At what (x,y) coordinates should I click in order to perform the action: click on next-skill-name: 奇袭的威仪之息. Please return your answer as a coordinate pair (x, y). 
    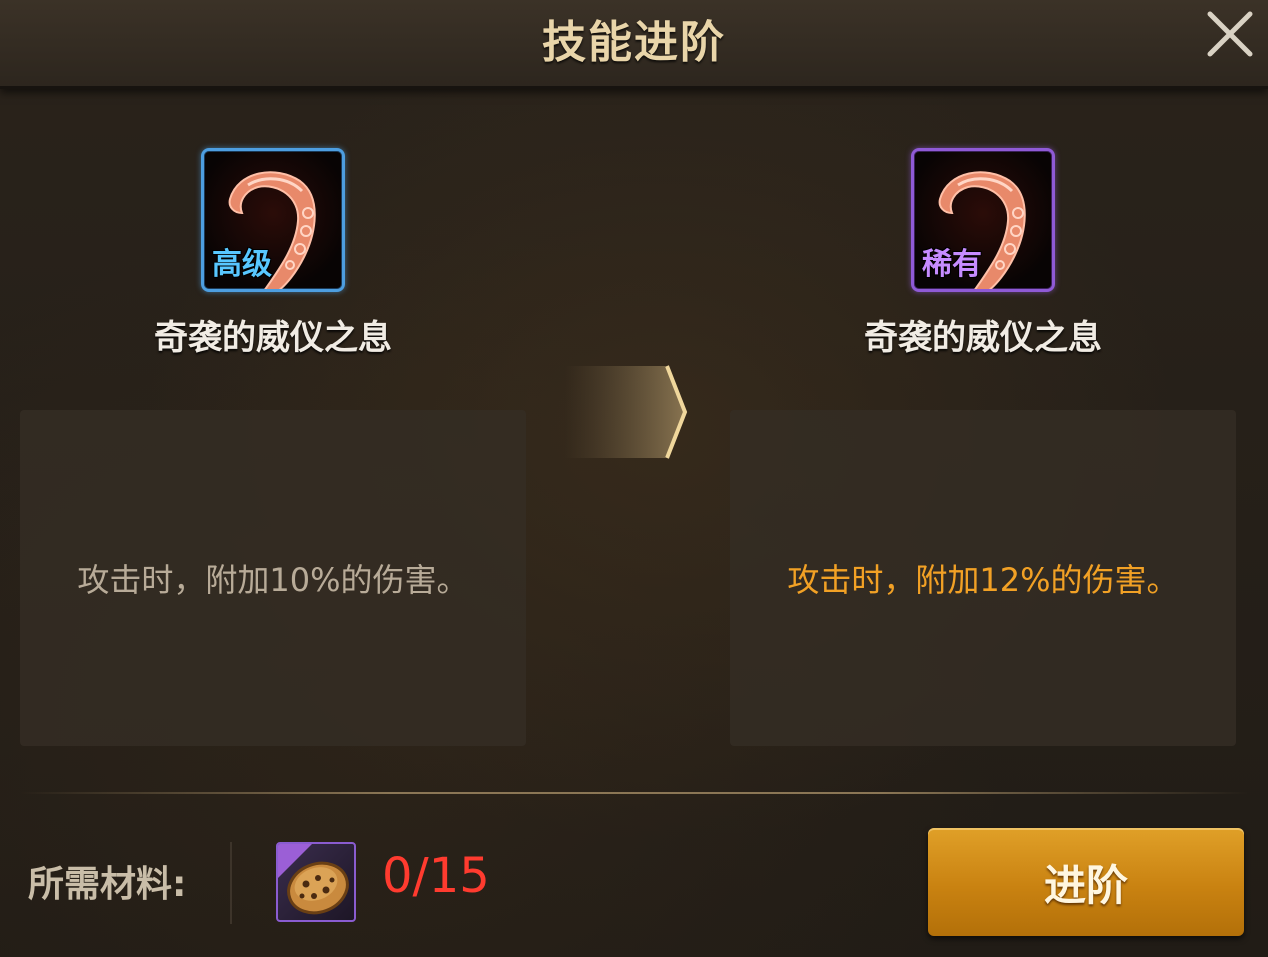
    Looking at the image, I should click on (983, 338).